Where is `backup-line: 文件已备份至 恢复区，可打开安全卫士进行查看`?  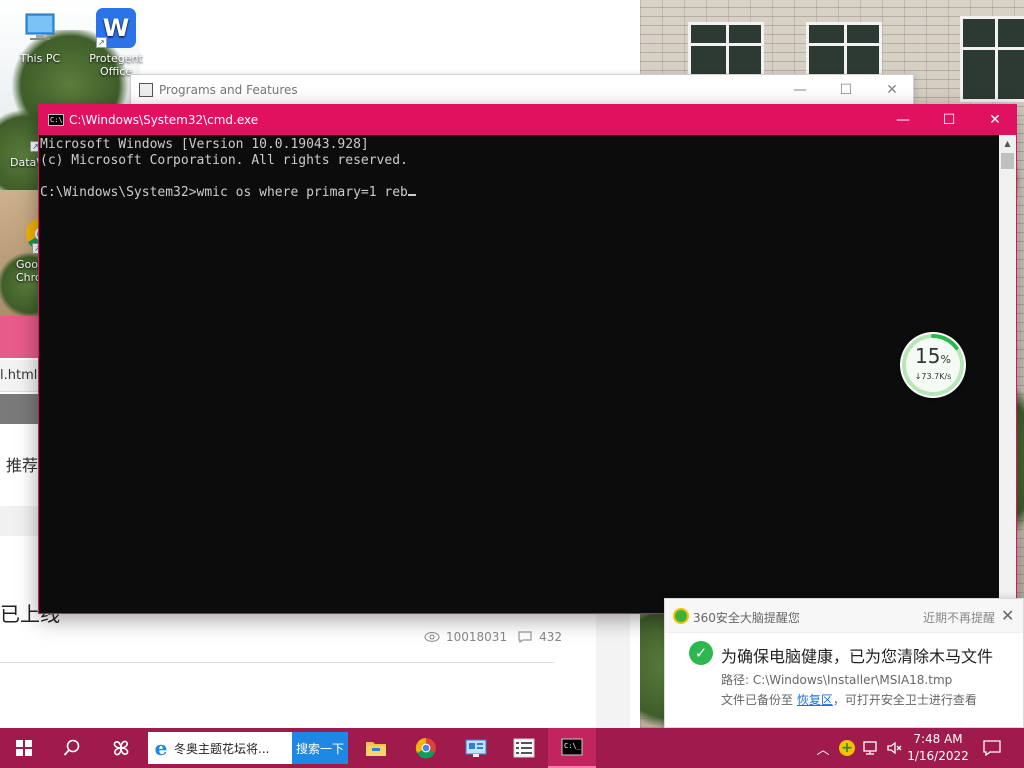 backup-line: 文件已备份至 恢复区，可打开安全卫士进行查看 is located at coordinates (849, 699).